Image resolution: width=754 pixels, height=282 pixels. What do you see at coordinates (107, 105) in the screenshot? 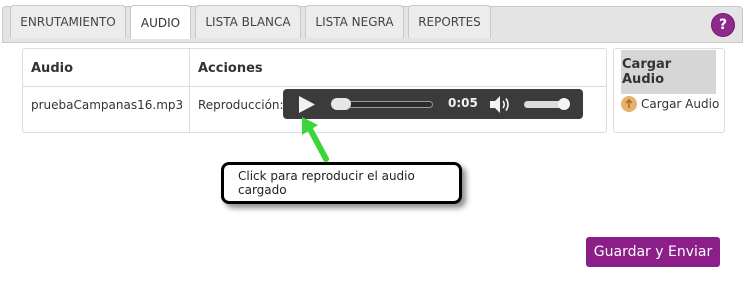
I see `audio-filename: pruebaCampanas16.mp3` at bounding box center [107, 105].